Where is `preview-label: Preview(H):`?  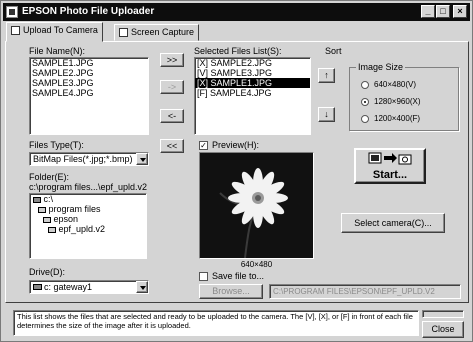 preview-label: Preview(H): is located at coordinates (236, 145).